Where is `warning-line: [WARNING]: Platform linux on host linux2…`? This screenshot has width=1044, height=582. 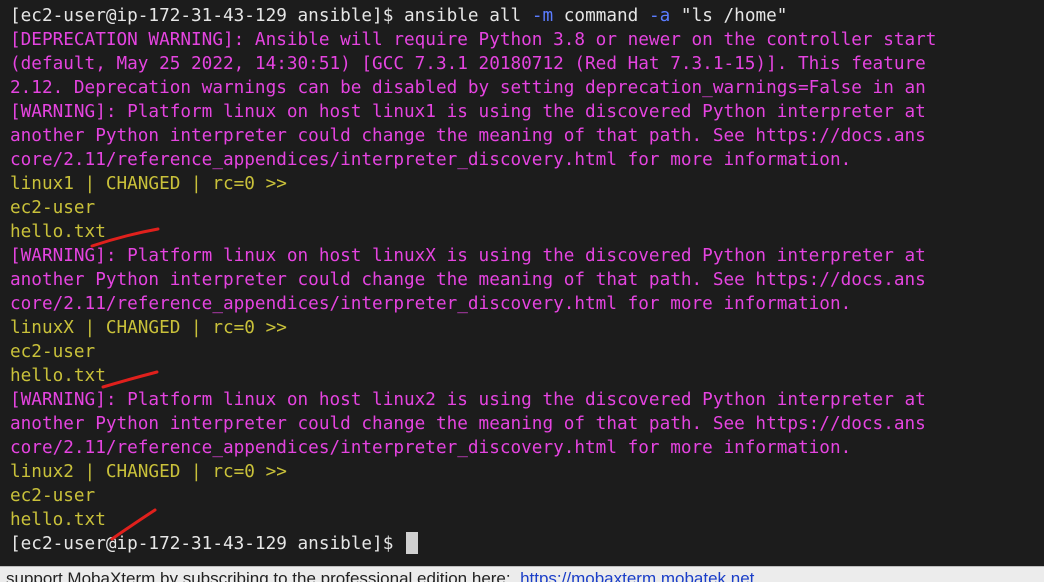
warning-line: [WARNING]: Platform linux on host linux2… is located at coordinates (468, 400).